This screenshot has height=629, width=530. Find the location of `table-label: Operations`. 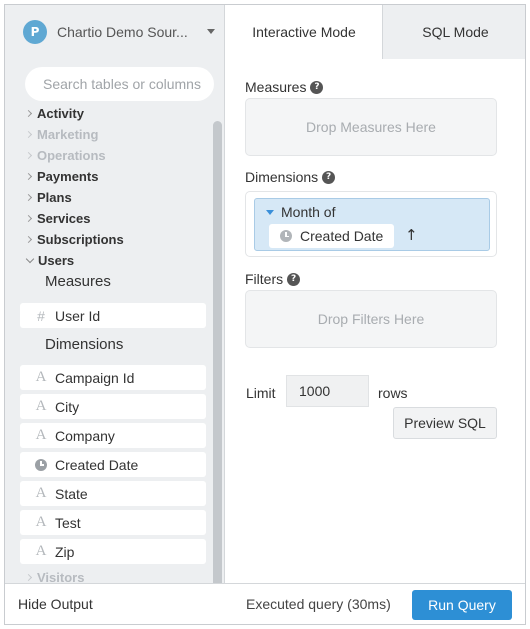

table-label: Operations is located at coordinates (71, 155).